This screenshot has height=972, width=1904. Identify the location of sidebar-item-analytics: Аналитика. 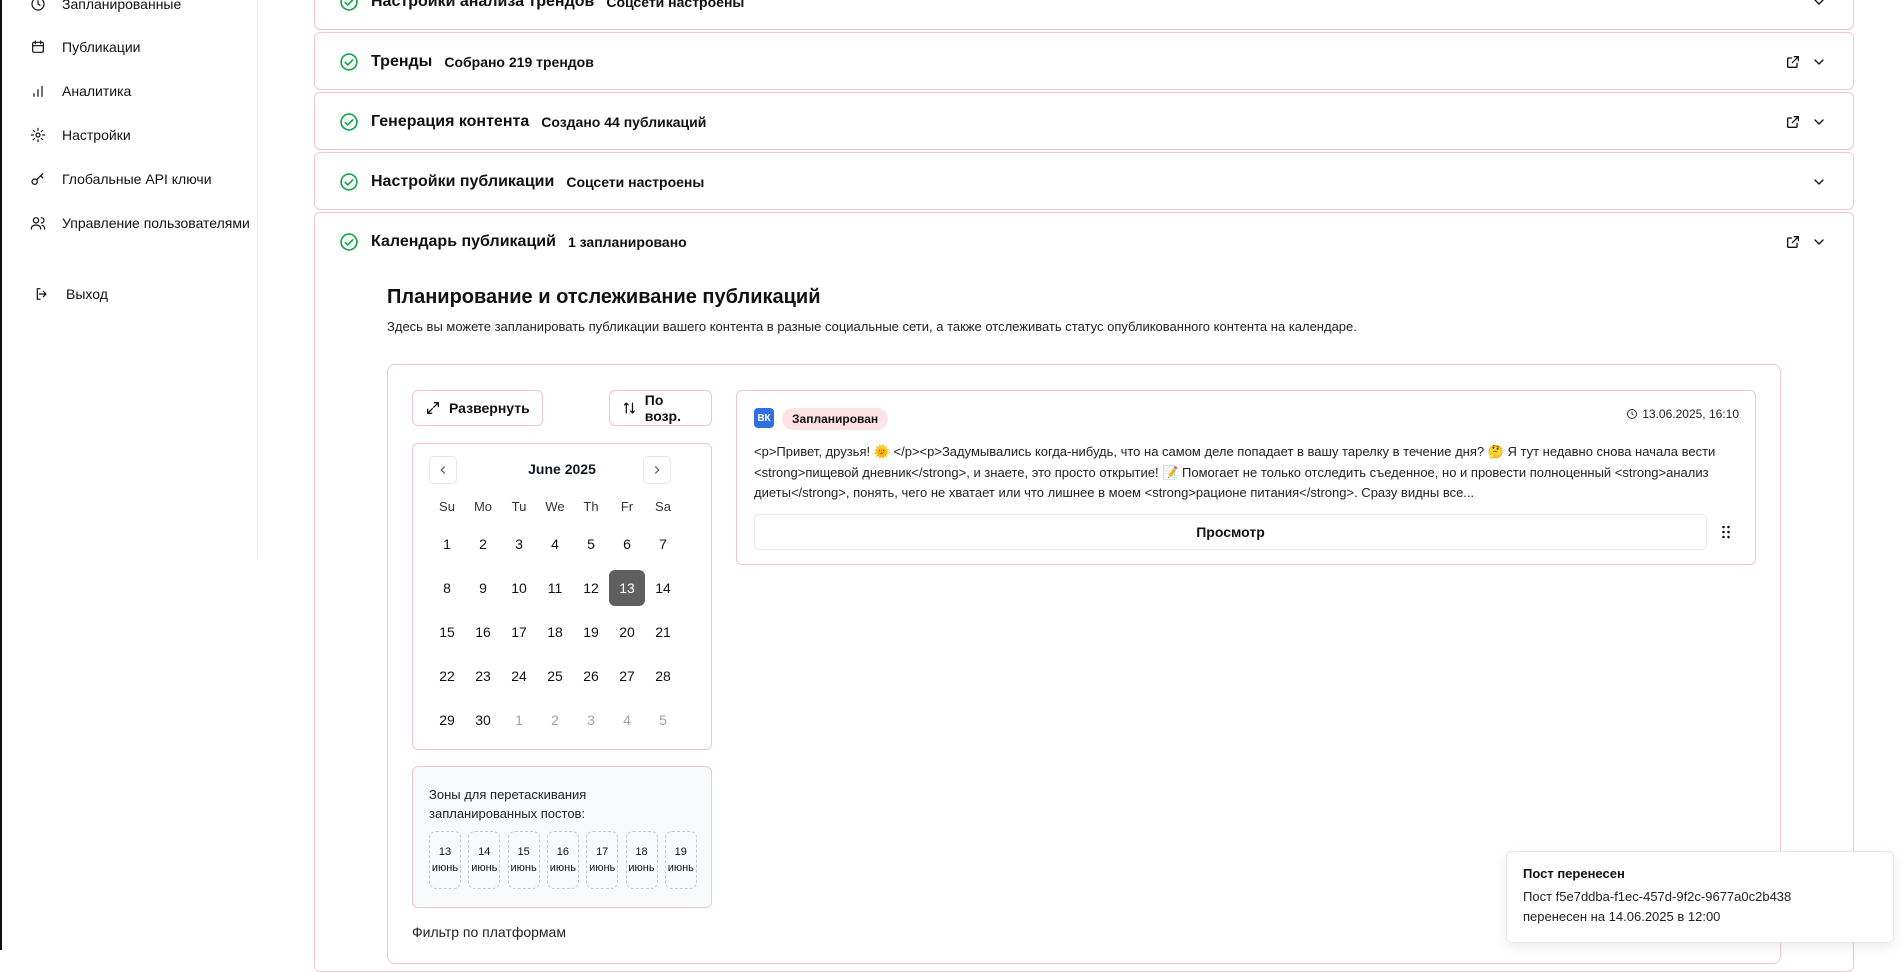
(80, 91).